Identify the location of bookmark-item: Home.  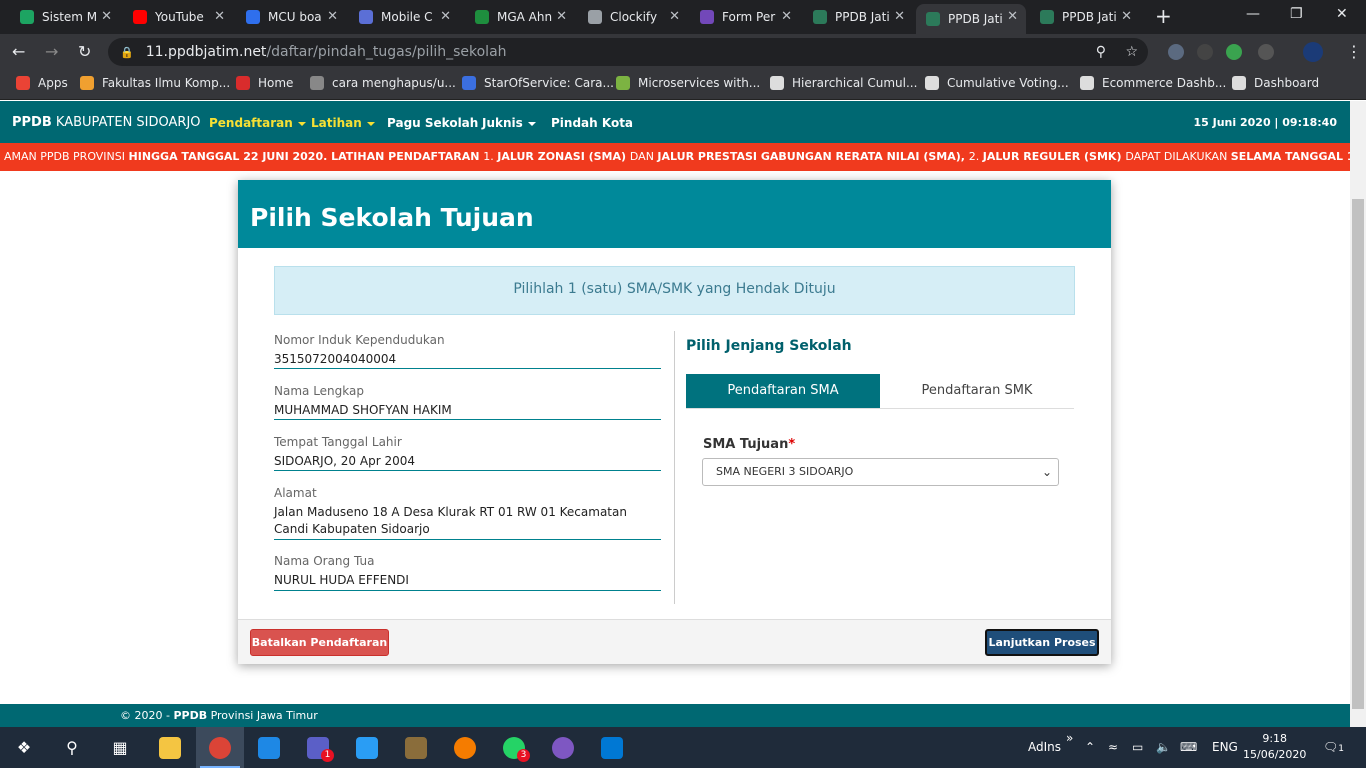
(264, 83).